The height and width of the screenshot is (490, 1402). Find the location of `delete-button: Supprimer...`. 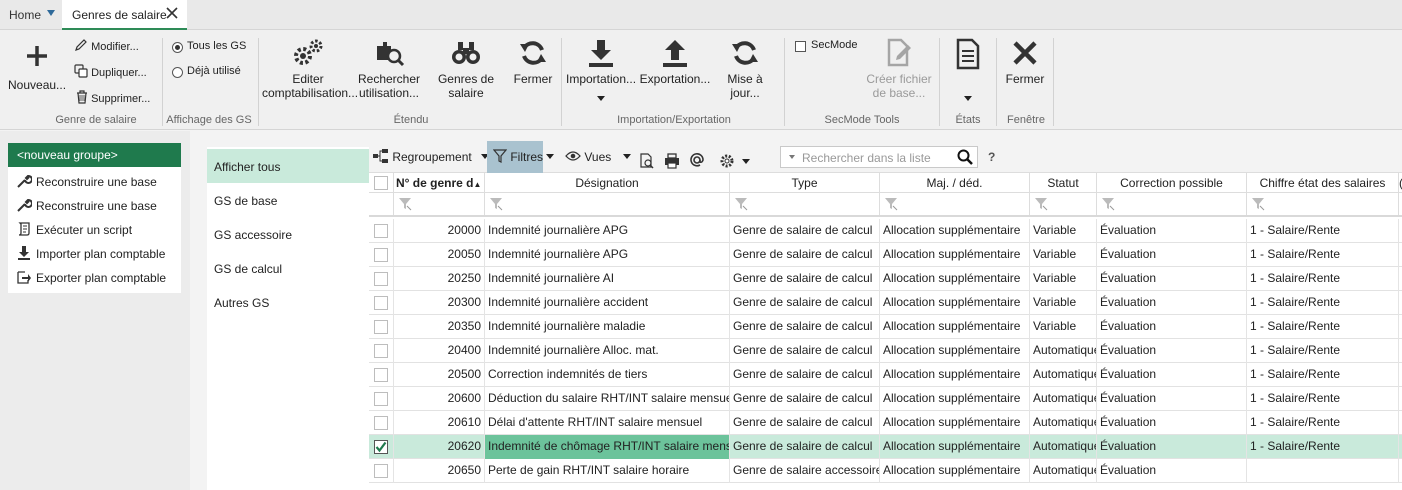

delete-button: Supprimer... is located at coordinates (113, 98).